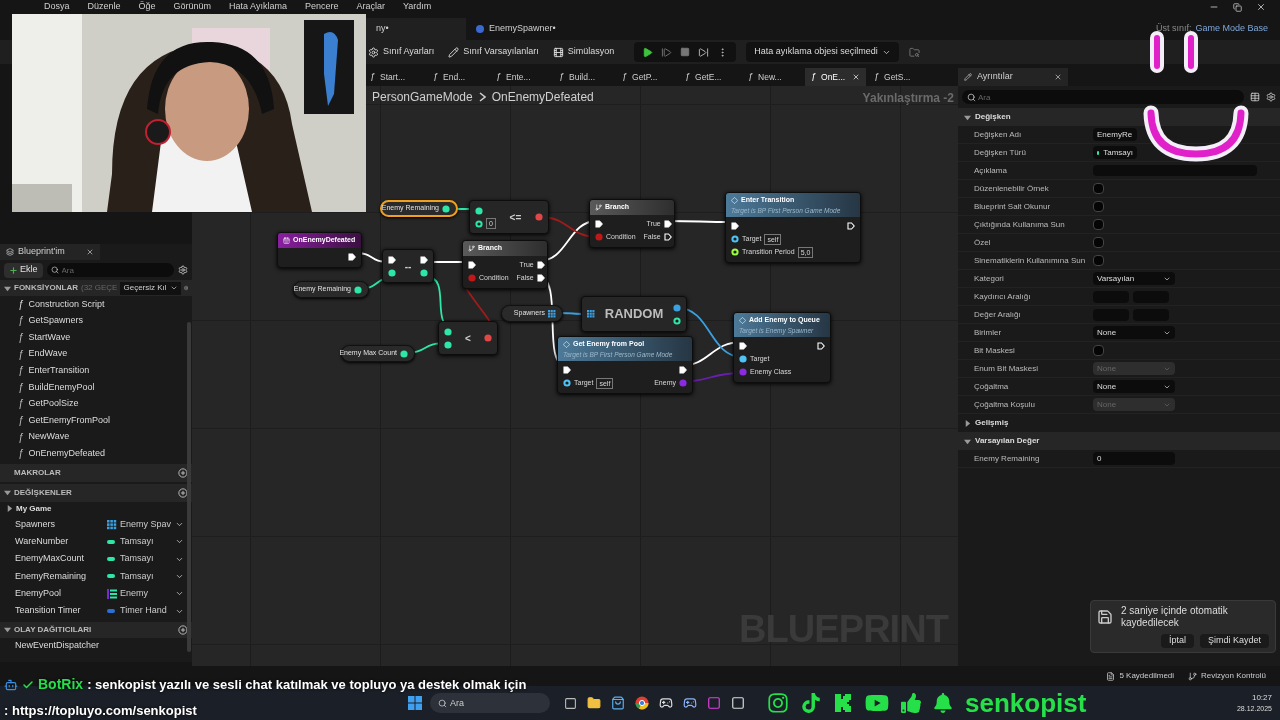 Image resolution: width=1280 pixels, height=720 pixels. What do you see at coordinates (490, 703) in the screenshot?
I see `taskbar-search-field: Ara` at bounding box center [490, 703].